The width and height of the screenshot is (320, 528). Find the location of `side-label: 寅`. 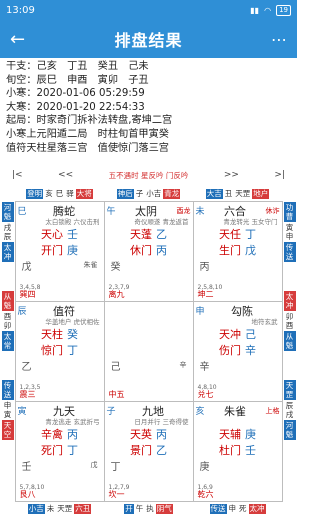

side-label: 寅 is located at coordinates (289, 227).